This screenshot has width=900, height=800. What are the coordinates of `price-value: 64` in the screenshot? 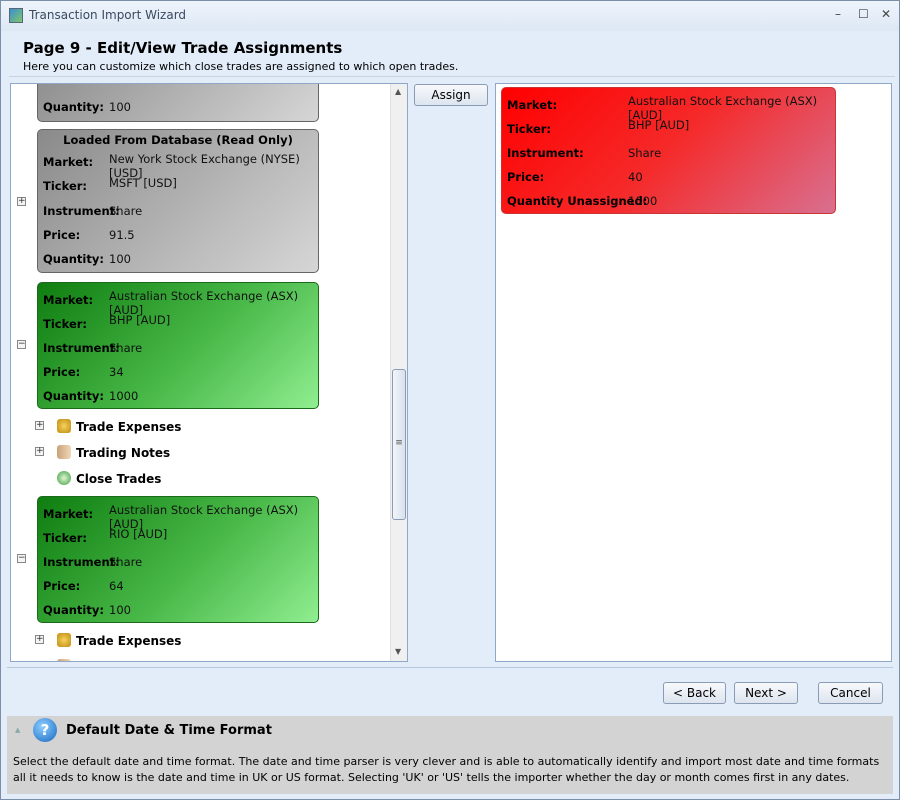 It's located at (116, 586).